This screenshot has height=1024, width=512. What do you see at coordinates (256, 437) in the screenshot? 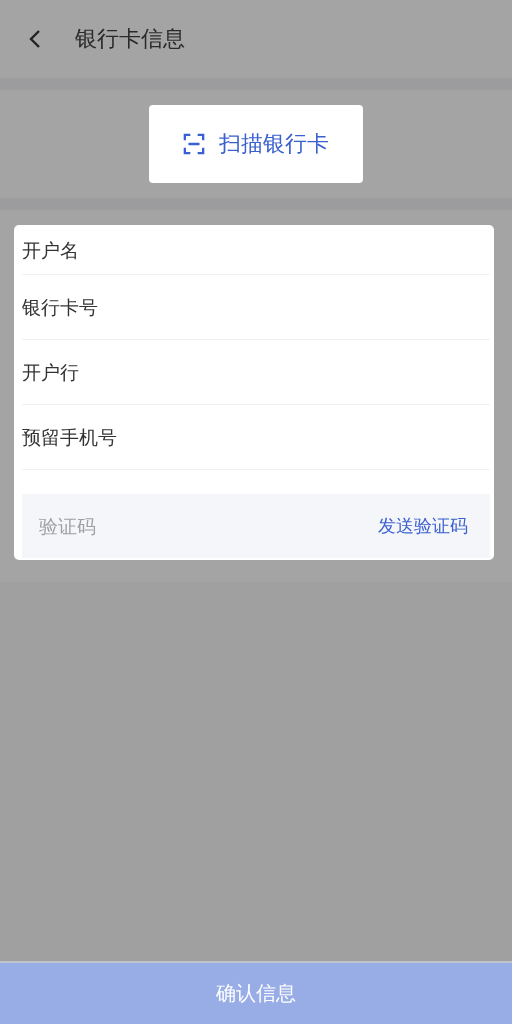
I see `input-field: 预留手机号` at bounding box center [256, 437].